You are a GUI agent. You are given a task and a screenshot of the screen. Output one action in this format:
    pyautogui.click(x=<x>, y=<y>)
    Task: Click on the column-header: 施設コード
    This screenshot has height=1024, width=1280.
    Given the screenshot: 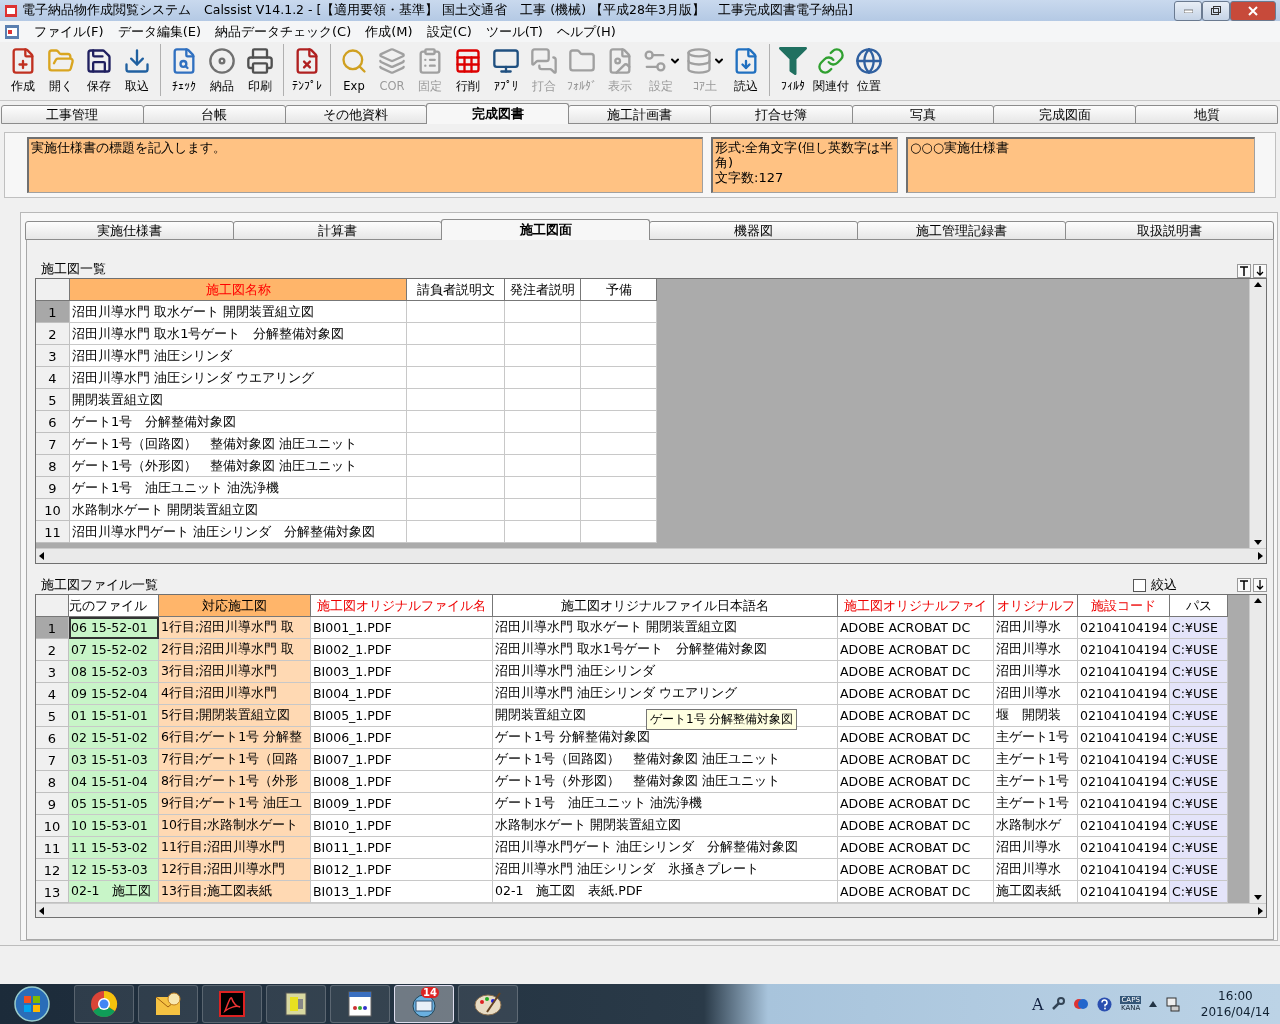 What is the action you would take?
    pyautogui.click(x=1124, y=606)
    